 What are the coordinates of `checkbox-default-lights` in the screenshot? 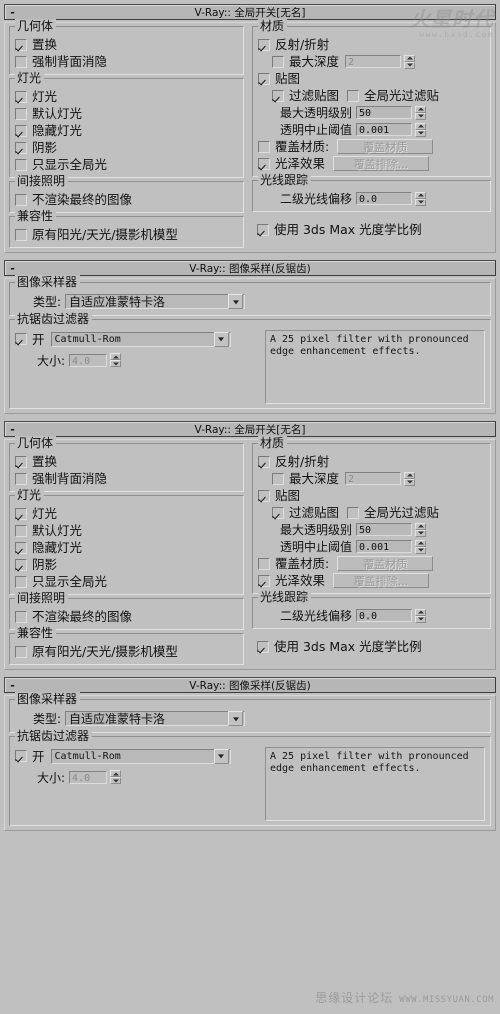 It's located at (21, 530).